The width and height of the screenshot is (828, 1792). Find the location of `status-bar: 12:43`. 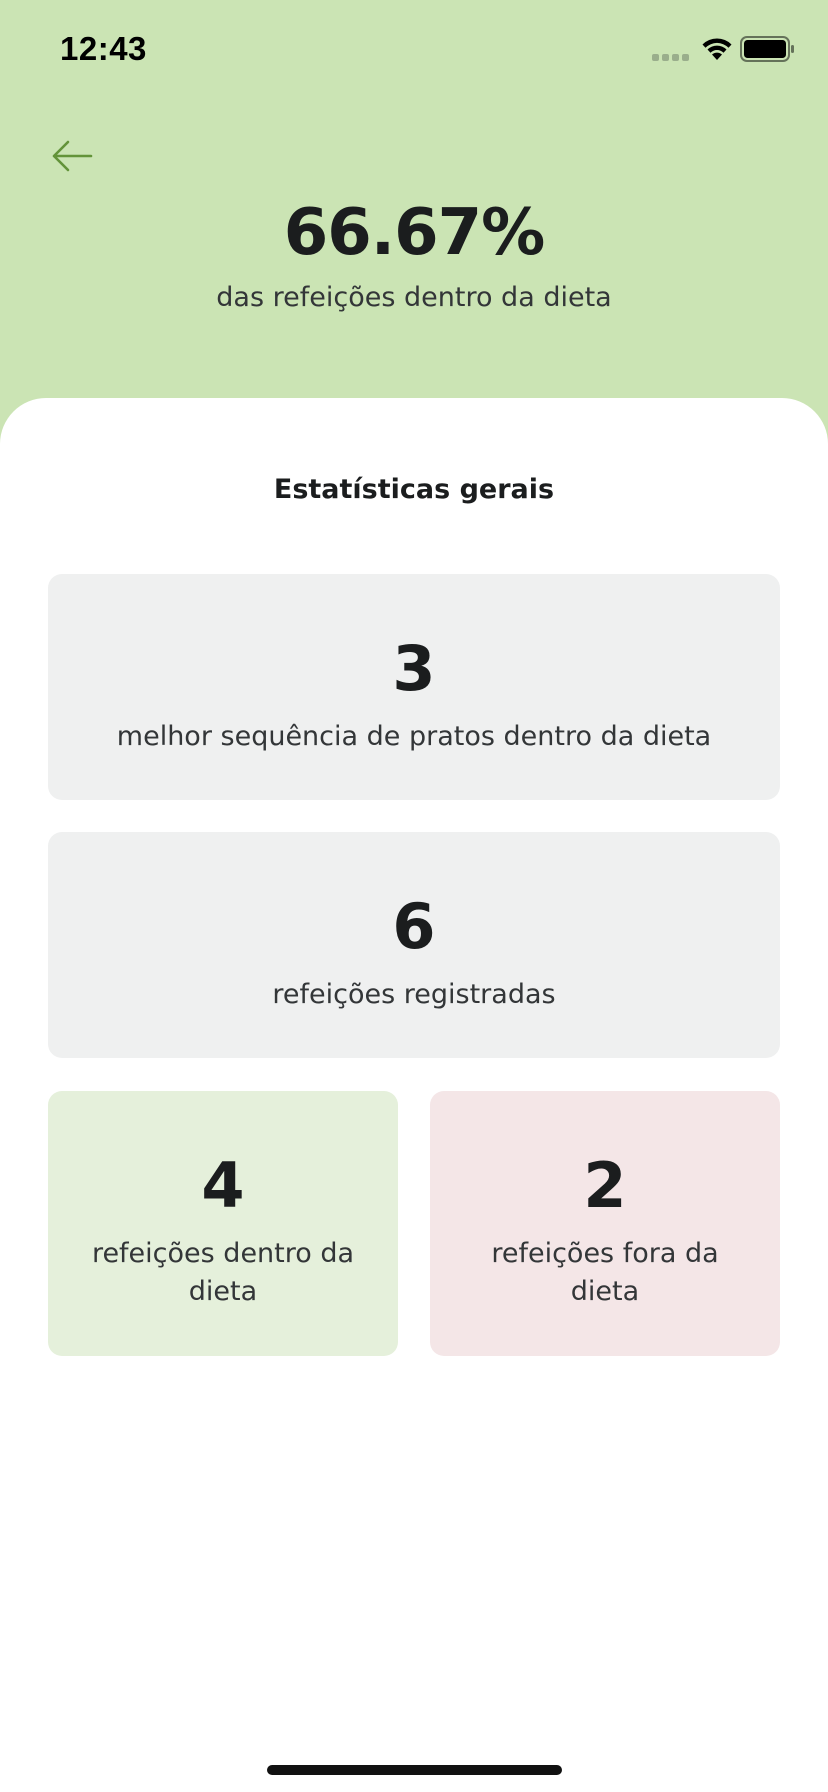

status-bar: 12:43 is located at coordinates (414, 50).